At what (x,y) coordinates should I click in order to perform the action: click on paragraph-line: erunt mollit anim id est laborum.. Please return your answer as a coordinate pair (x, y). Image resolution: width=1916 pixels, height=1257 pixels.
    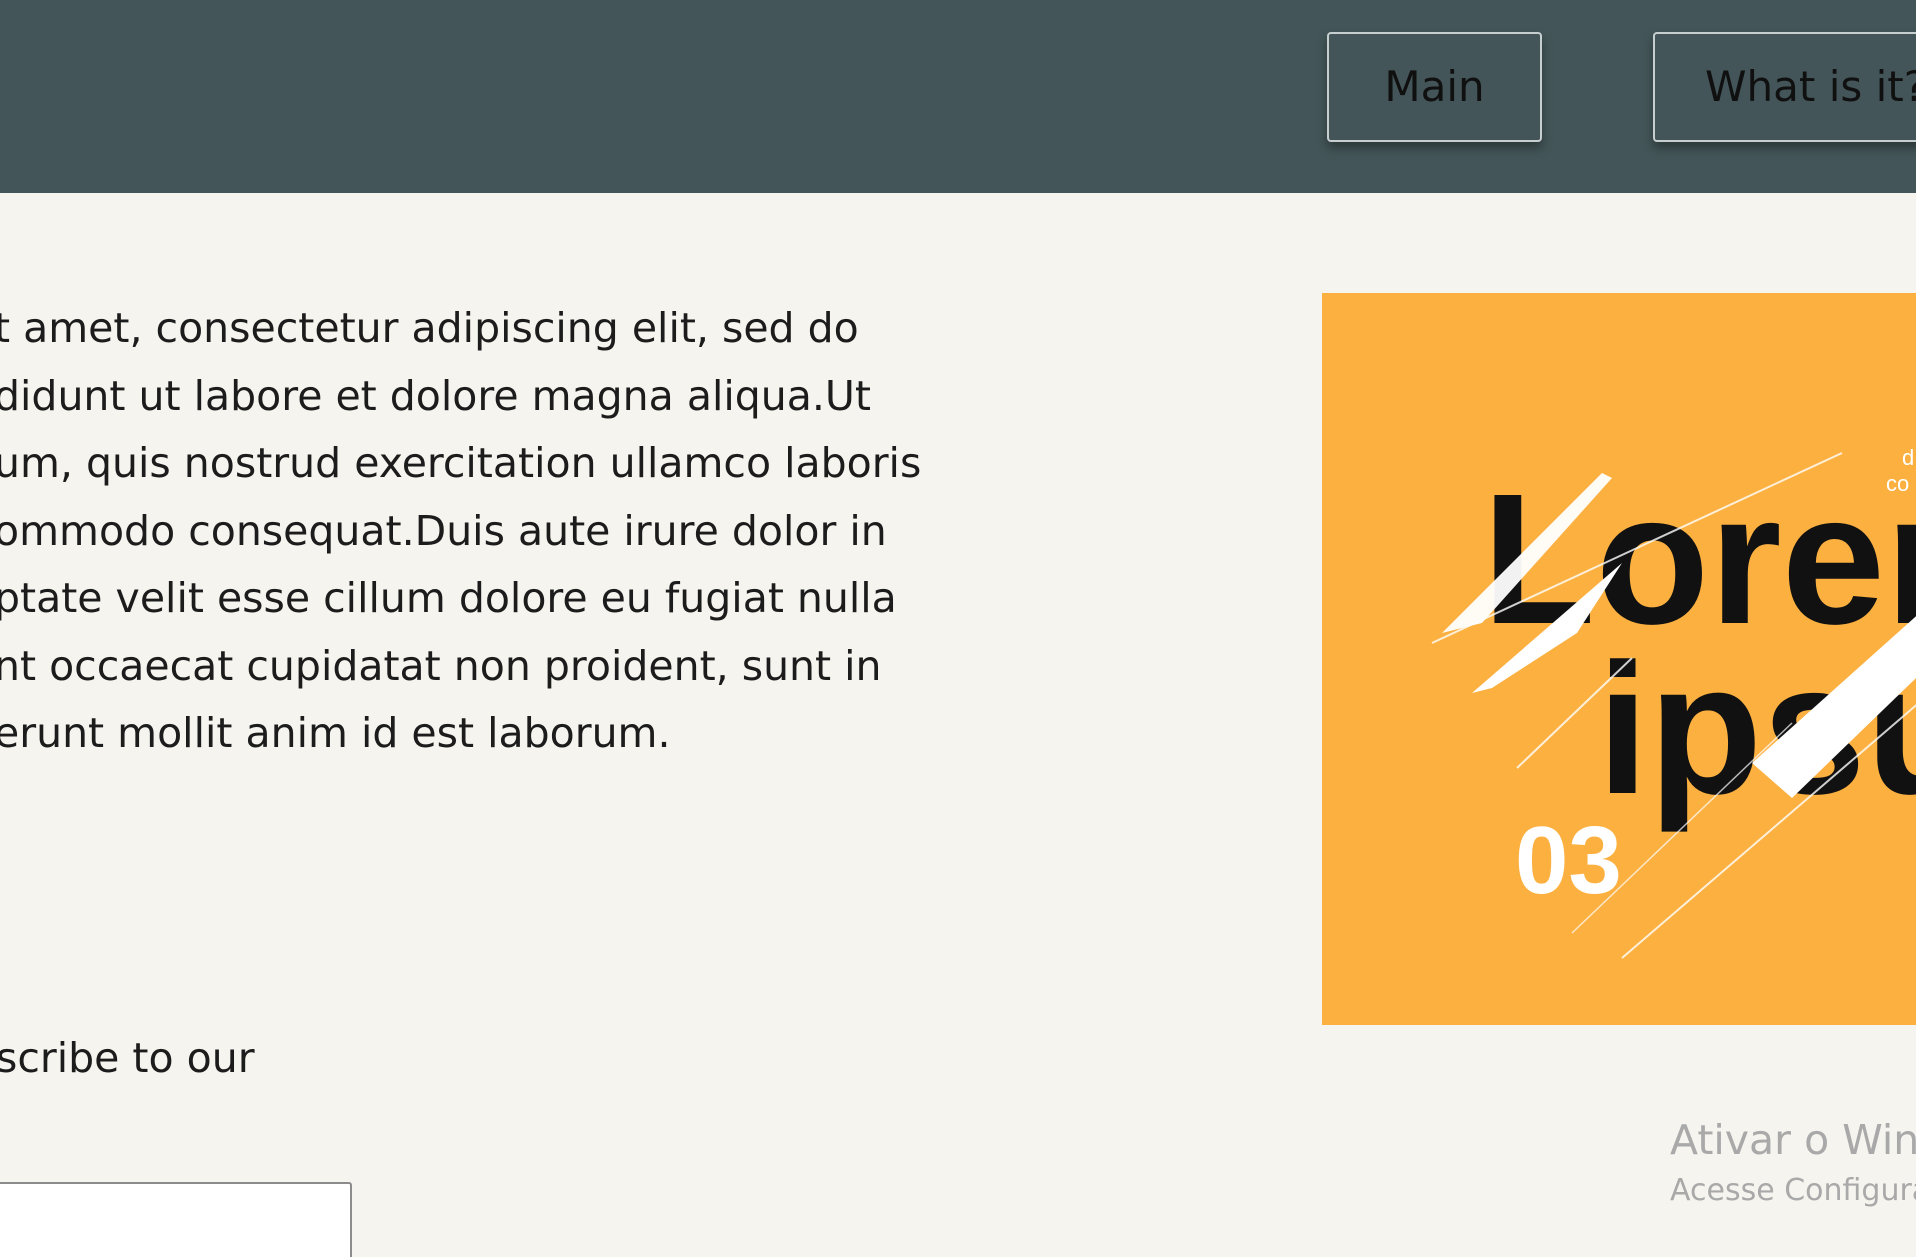
    Looking at the image, I should click on (335, 733).